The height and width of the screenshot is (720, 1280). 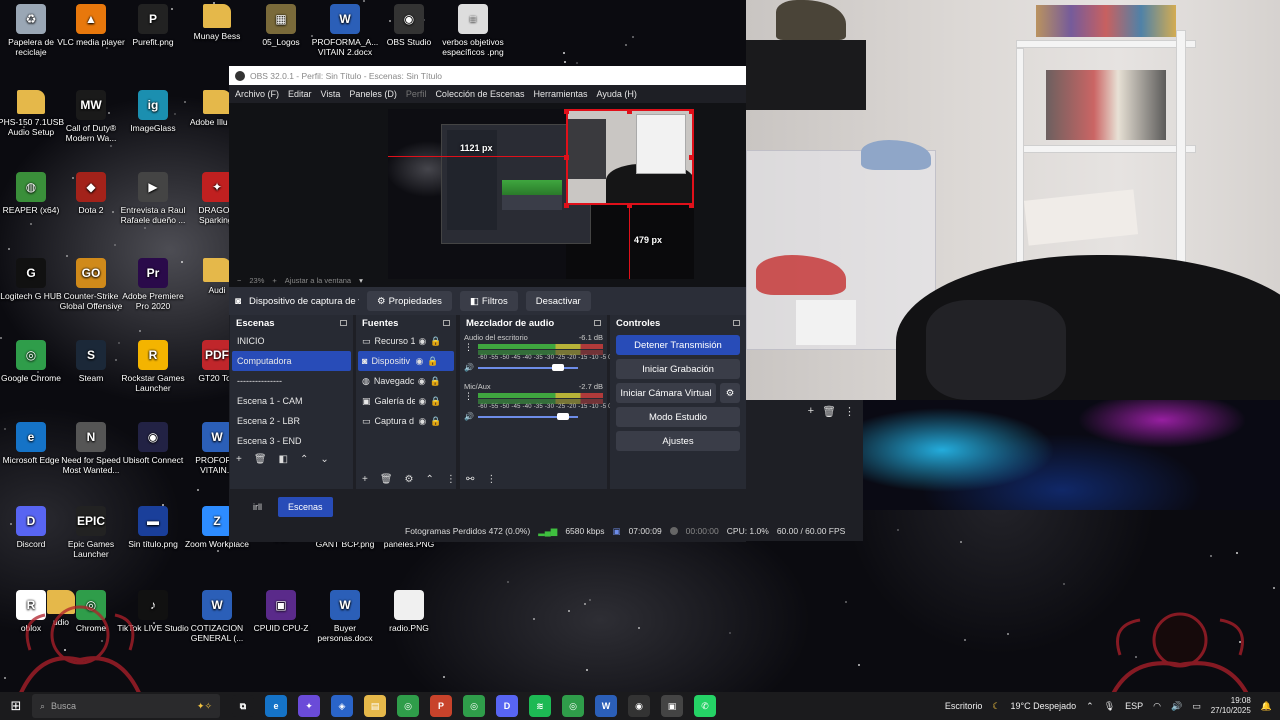 What do you see at coordinates (409, 301) in the screenshot?
I see `properties-button: ⚙ Propiedades` at bounding box center [409, 301].